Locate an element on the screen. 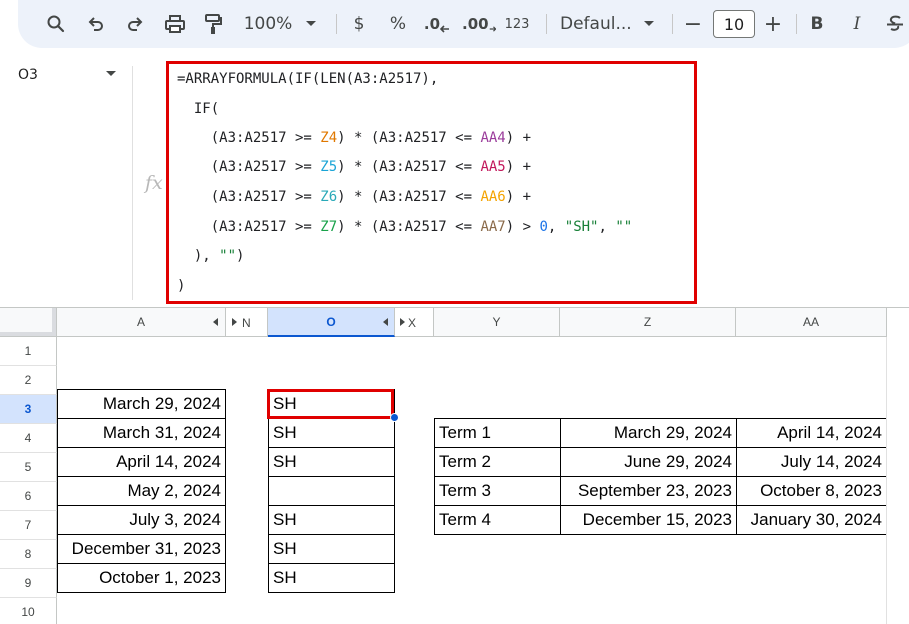  paint-format-icon is located at coordinates (213, 24).